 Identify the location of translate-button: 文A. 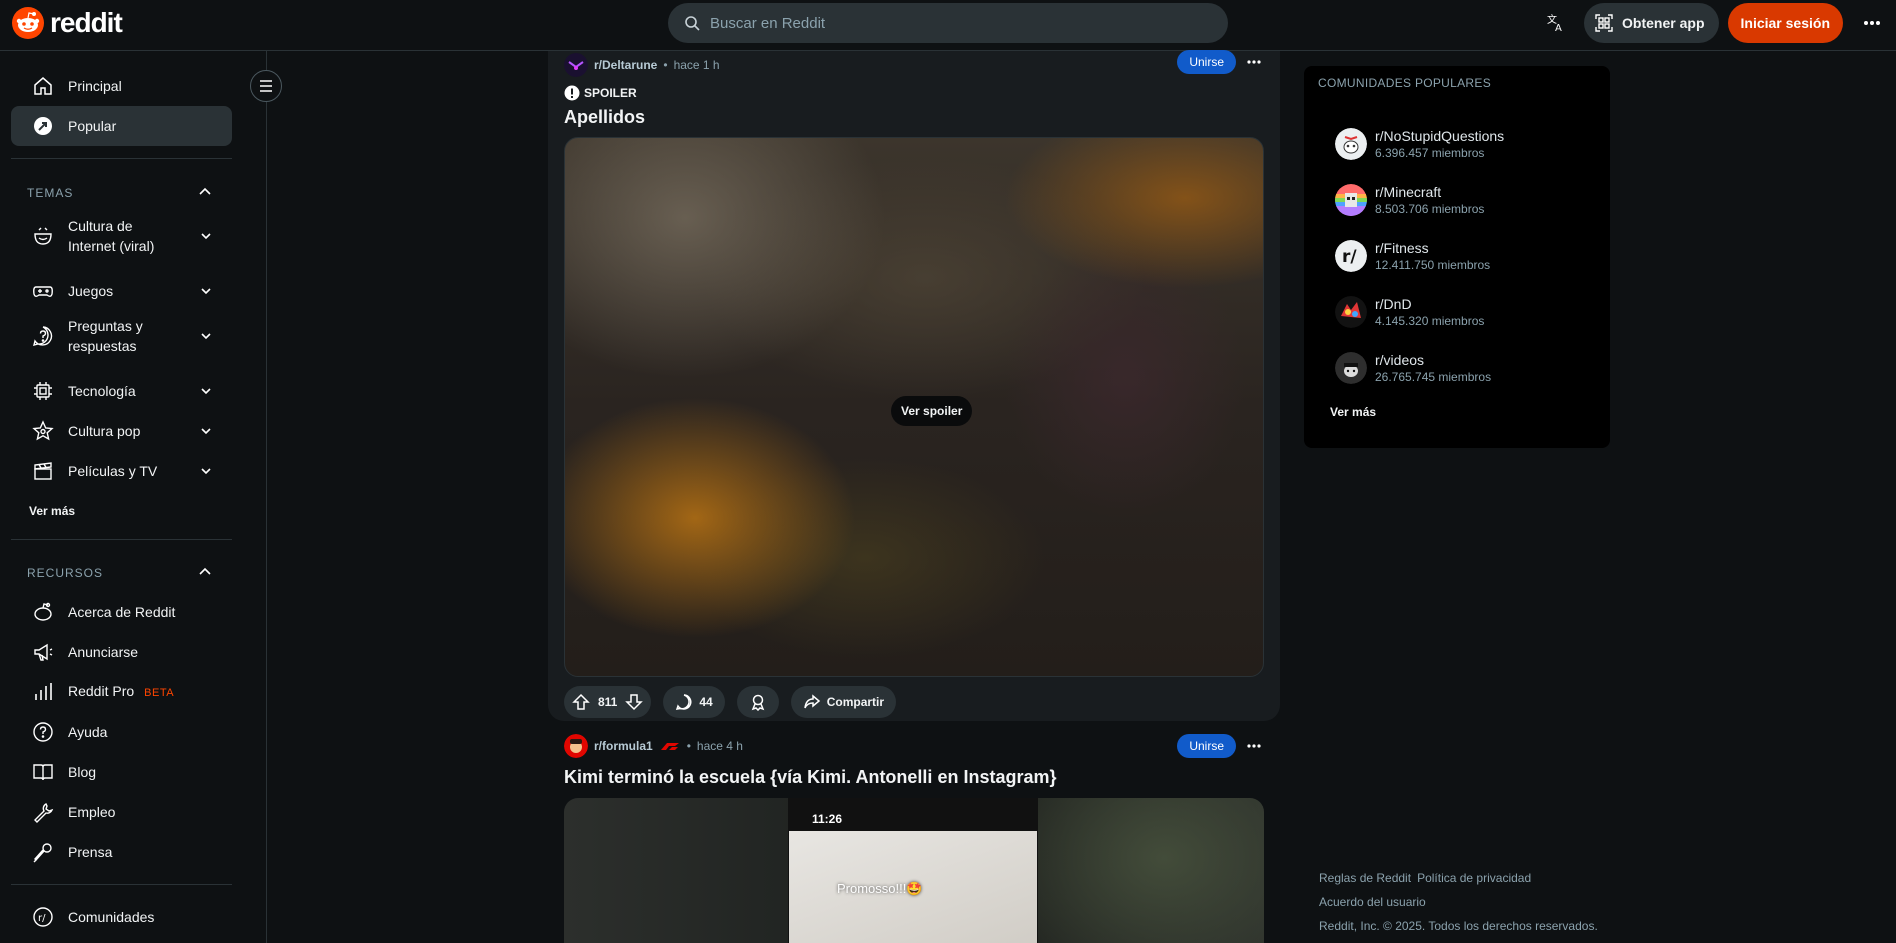
(1556, 23).